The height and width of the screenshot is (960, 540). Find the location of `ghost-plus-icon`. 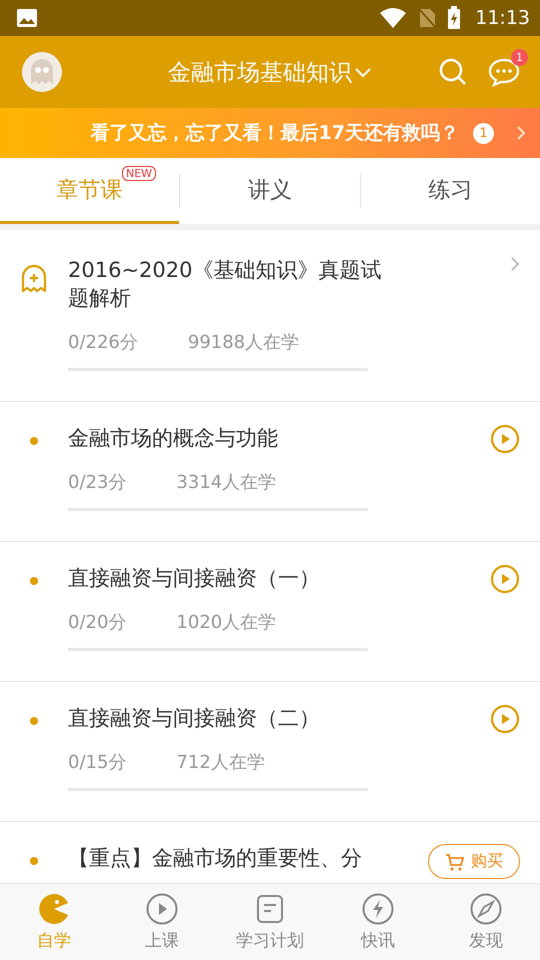

ghost-plus-icon is located at coordinates (34, 279).